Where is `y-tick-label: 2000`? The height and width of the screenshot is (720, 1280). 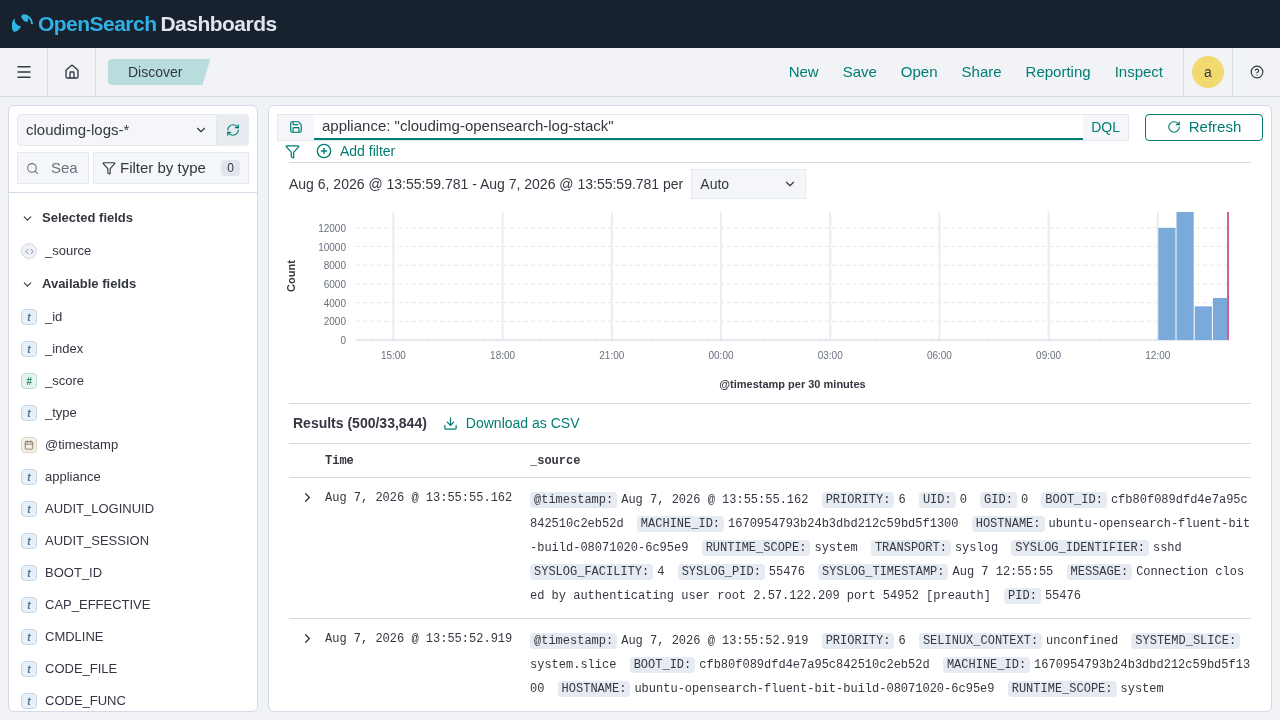
y-tick-label: 2000 is located at coordinates (334, 322).